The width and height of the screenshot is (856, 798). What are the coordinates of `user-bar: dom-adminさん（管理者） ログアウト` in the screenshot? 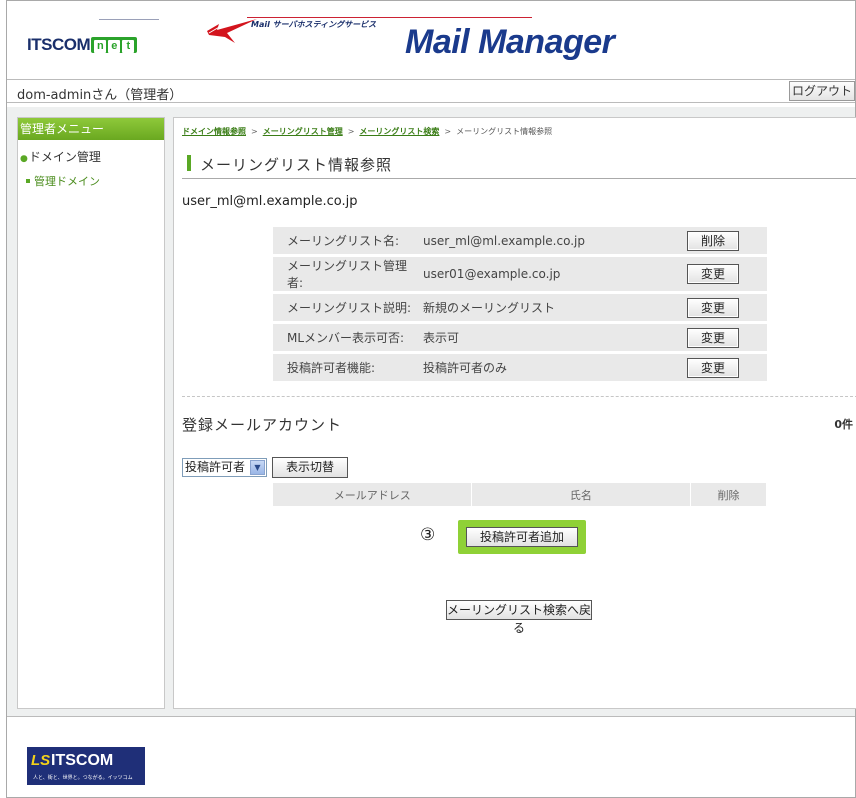 It's located at (431, 91).